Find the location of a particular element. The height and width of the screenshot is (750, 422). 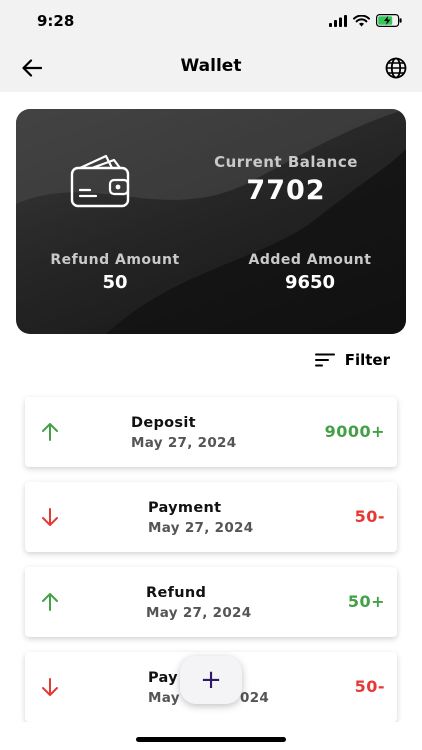

plus-icon: + is located at coordinates (211, 680).